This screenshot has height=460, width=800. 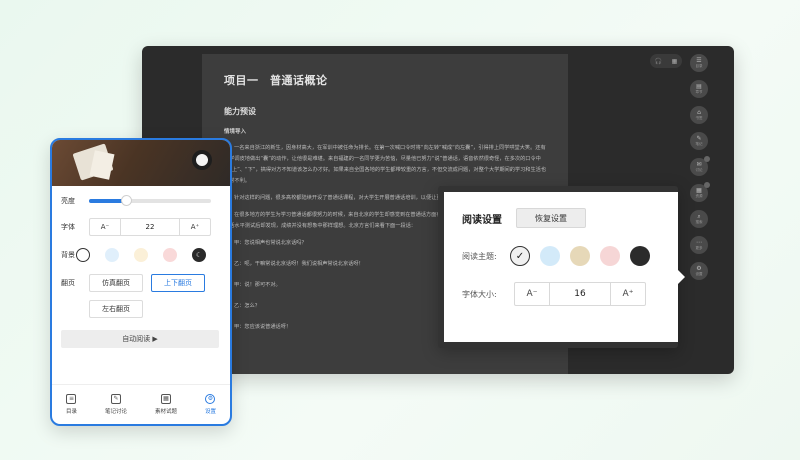 I want to click on font-increase-button: A⁺, so click(x=628, y=294).